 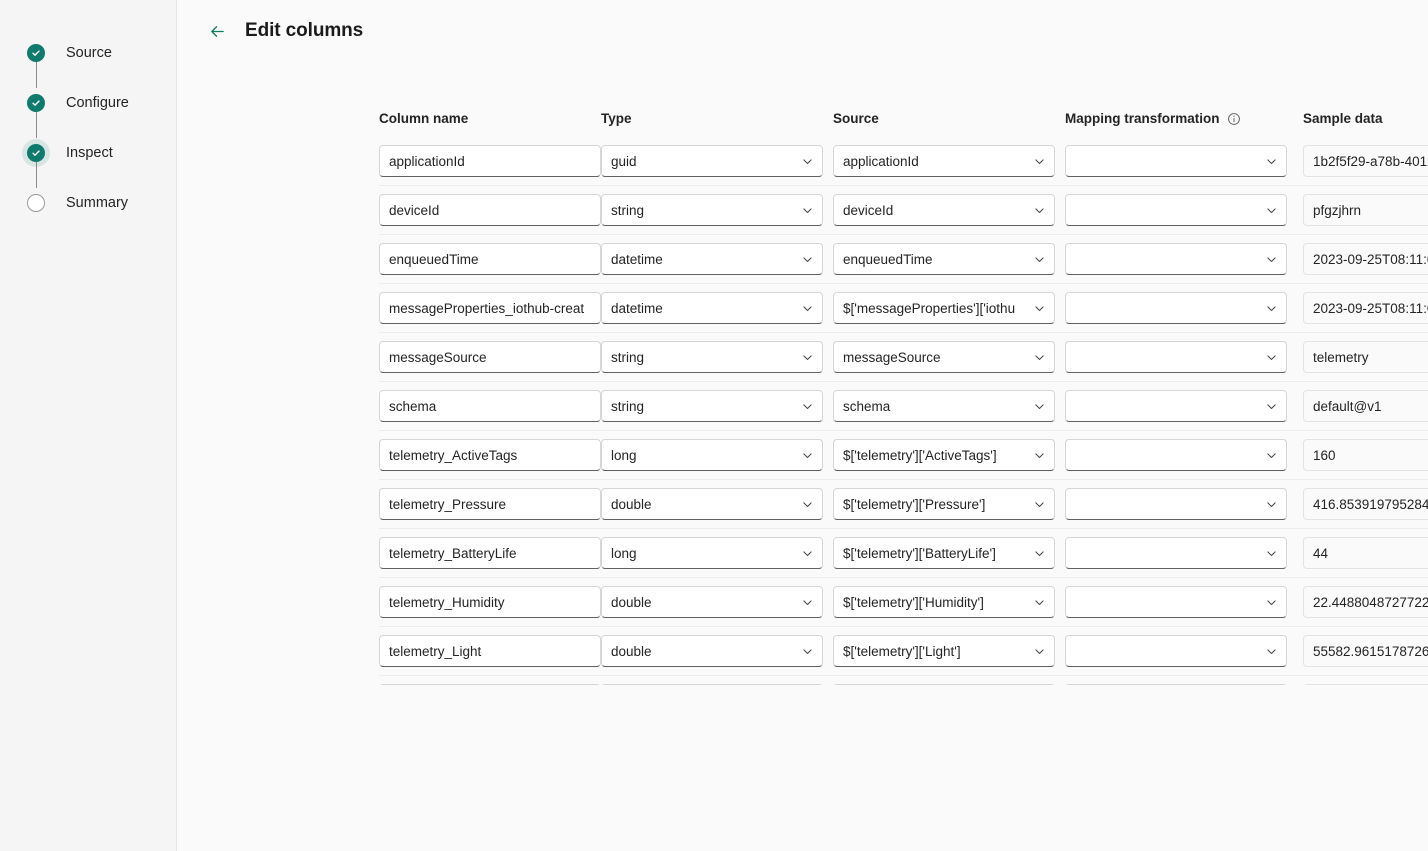 What do you see at coordinates (944, 210) in the screenshot?
I see `source-select: deviceId` at bounding box center [944, 210].